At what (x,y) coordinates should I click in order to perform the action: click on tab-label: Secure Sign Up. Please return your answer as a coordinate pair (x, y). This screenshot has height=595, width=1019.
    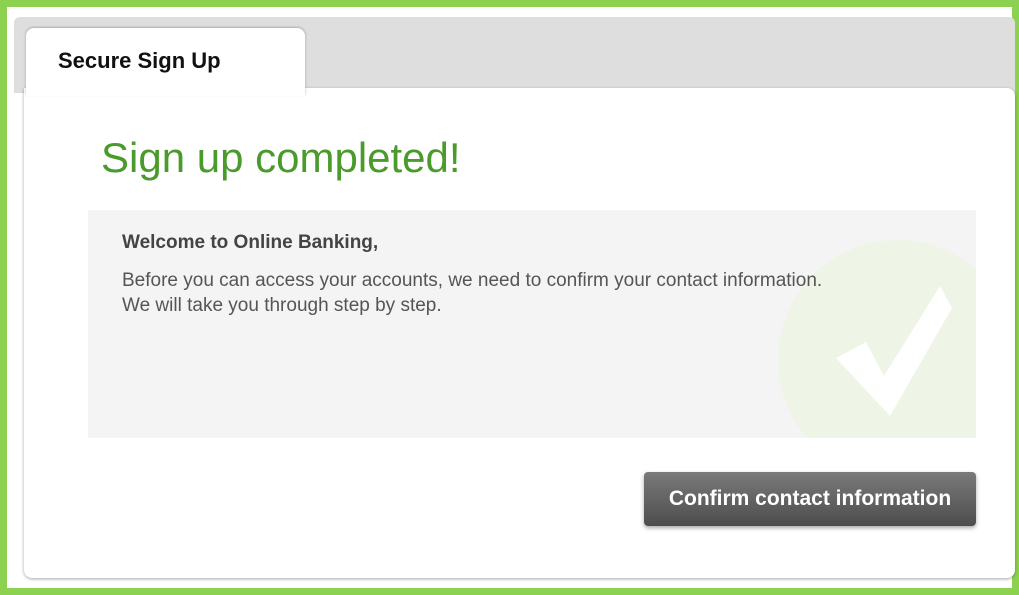
    Looking at the image, I should click on (139, 60).